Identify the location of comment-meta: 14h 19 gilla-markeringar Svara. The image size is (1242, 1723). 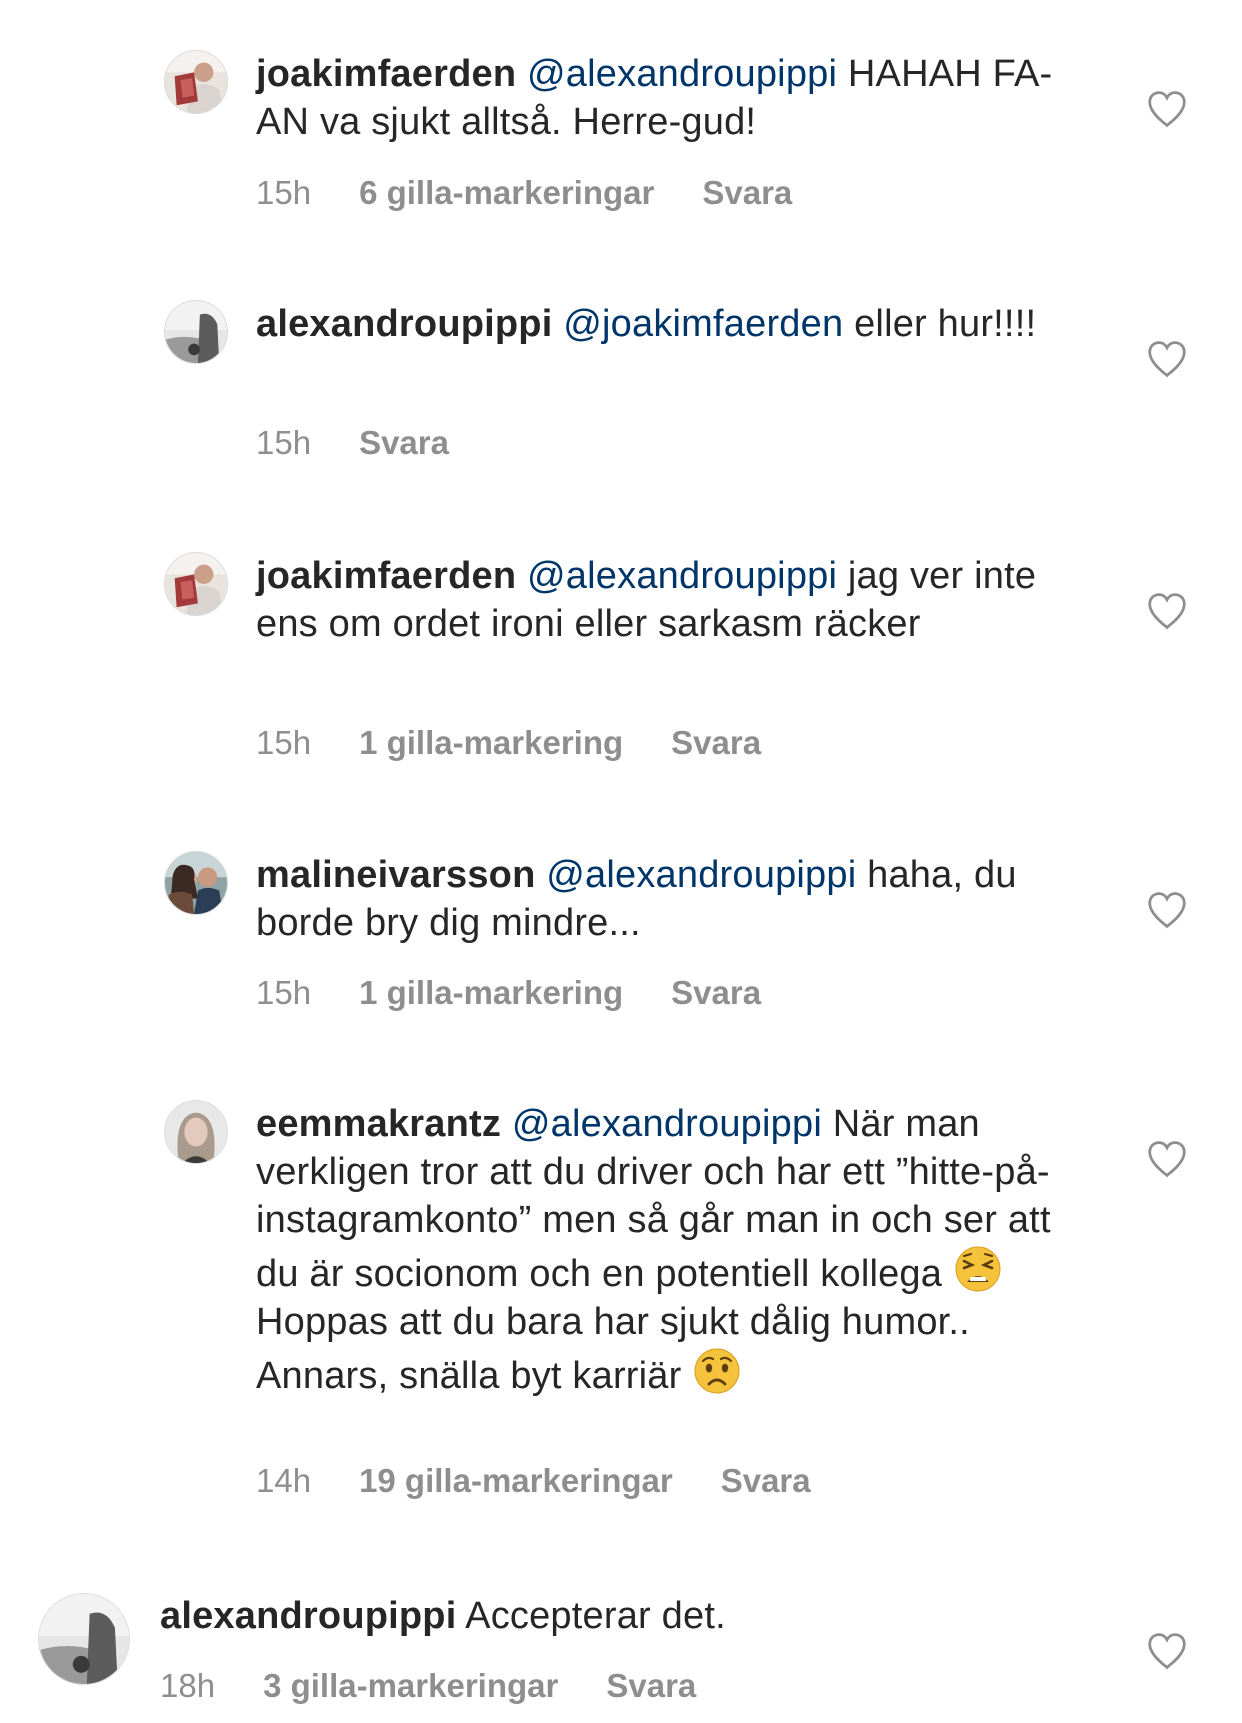
(533, 1481).